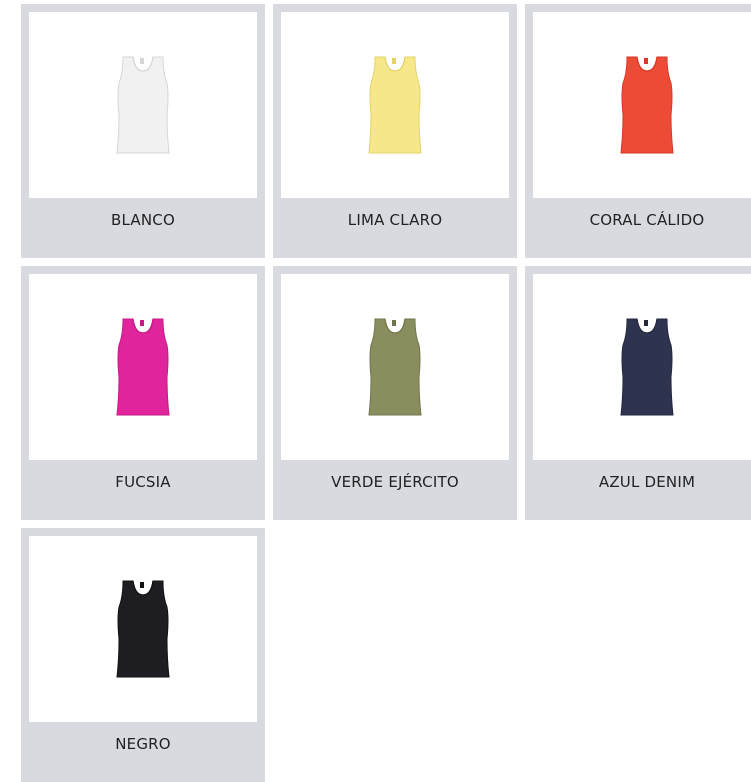 The height and width of the screenshot is (782, 751). I want to click on swatch-label: AZUL DENIM, so click(647, 482).